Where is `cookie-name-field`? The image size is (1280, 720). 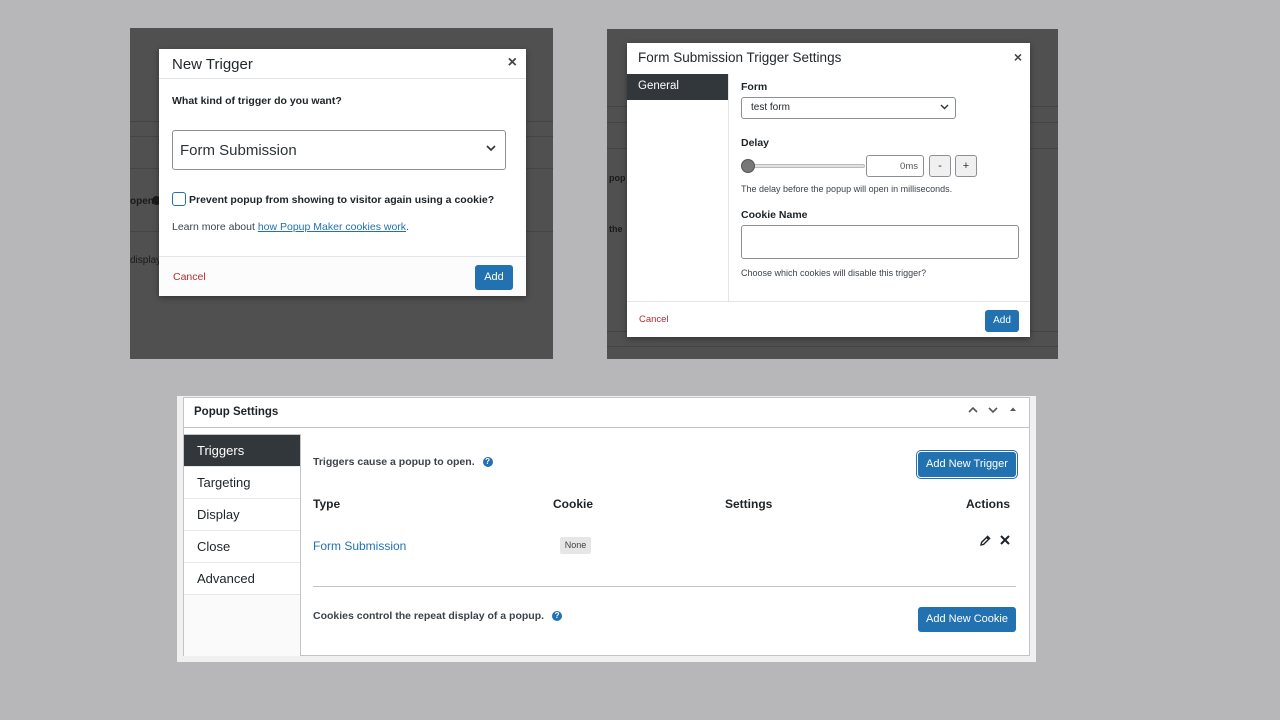 cookie-name-field is located at coordinates (880, 242).